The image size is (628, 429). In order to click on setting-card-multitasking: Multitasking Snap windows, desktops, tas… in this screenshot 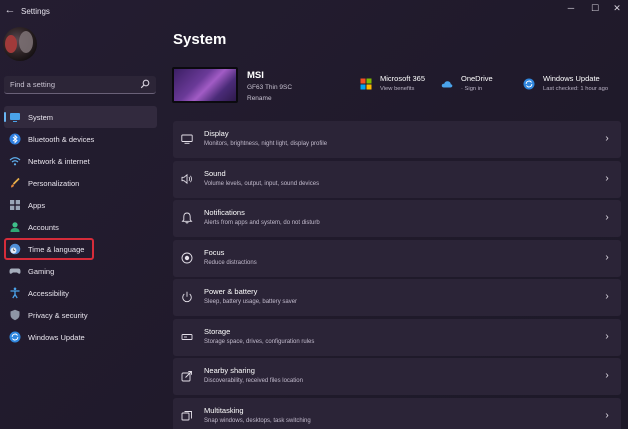, I will do `click(397, 413)`.